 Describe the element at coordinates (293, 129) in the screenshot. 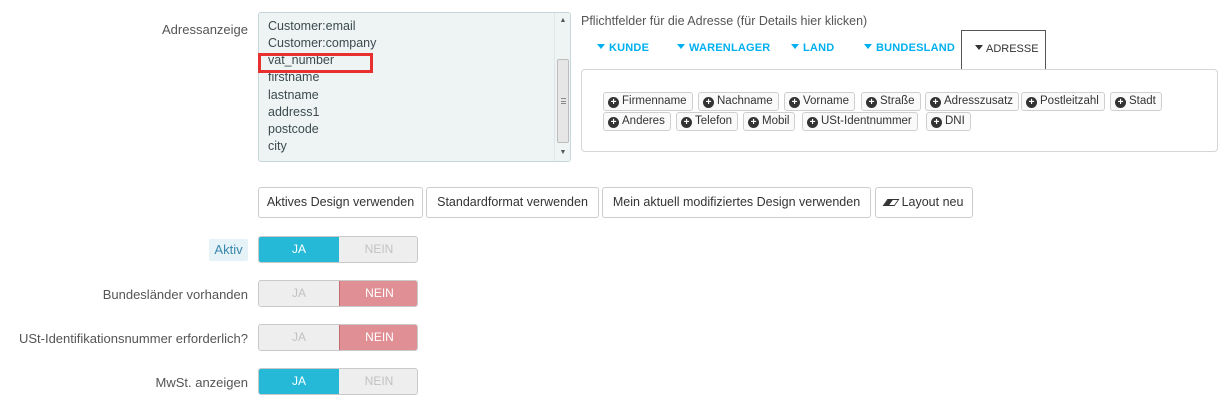

I see `address-line: postcode` at that location.